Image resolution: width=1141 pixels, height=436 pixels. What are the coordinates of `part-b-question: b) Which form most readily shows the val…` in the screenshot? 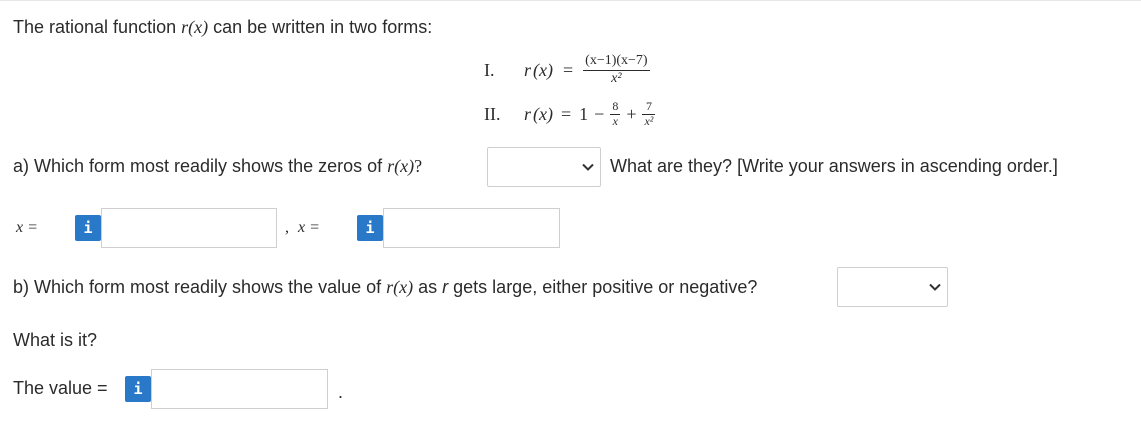 It's located at (385, 287).